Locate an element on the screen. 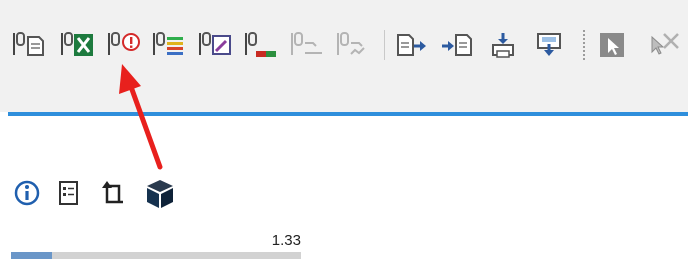  new-item-icon is located at coordinates (112, 192).